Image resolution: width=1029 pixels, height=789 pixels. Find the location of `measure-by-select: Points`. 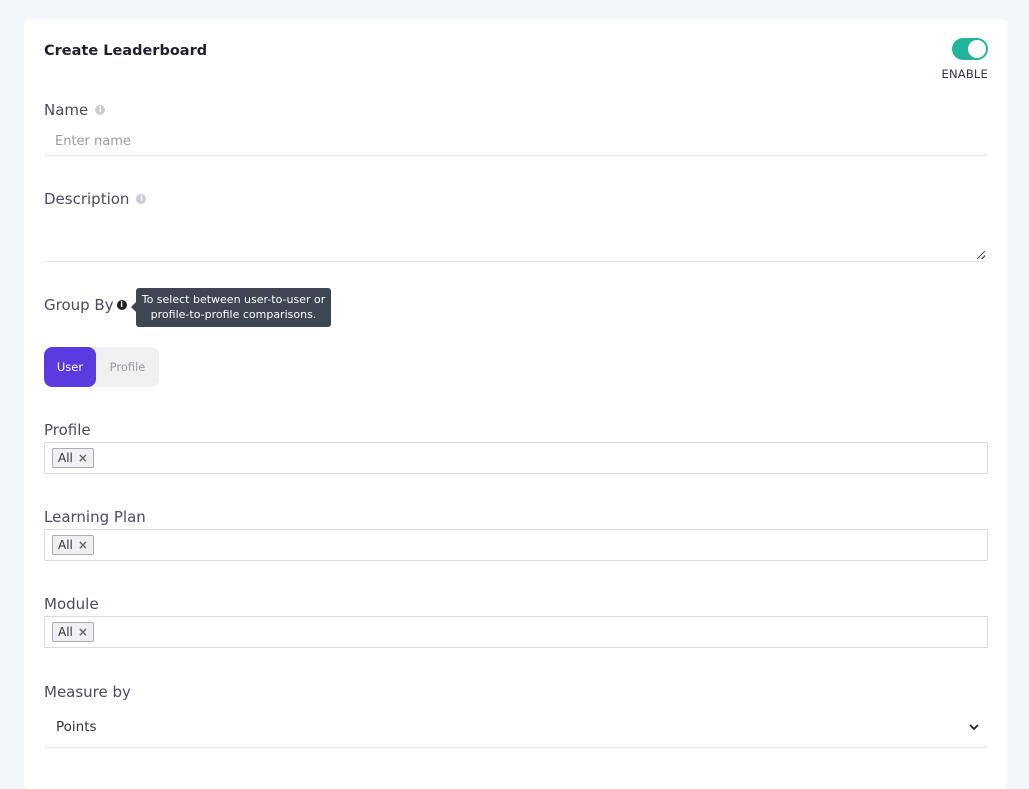

measure-by-select: Points is located at coordinates (515, 727).